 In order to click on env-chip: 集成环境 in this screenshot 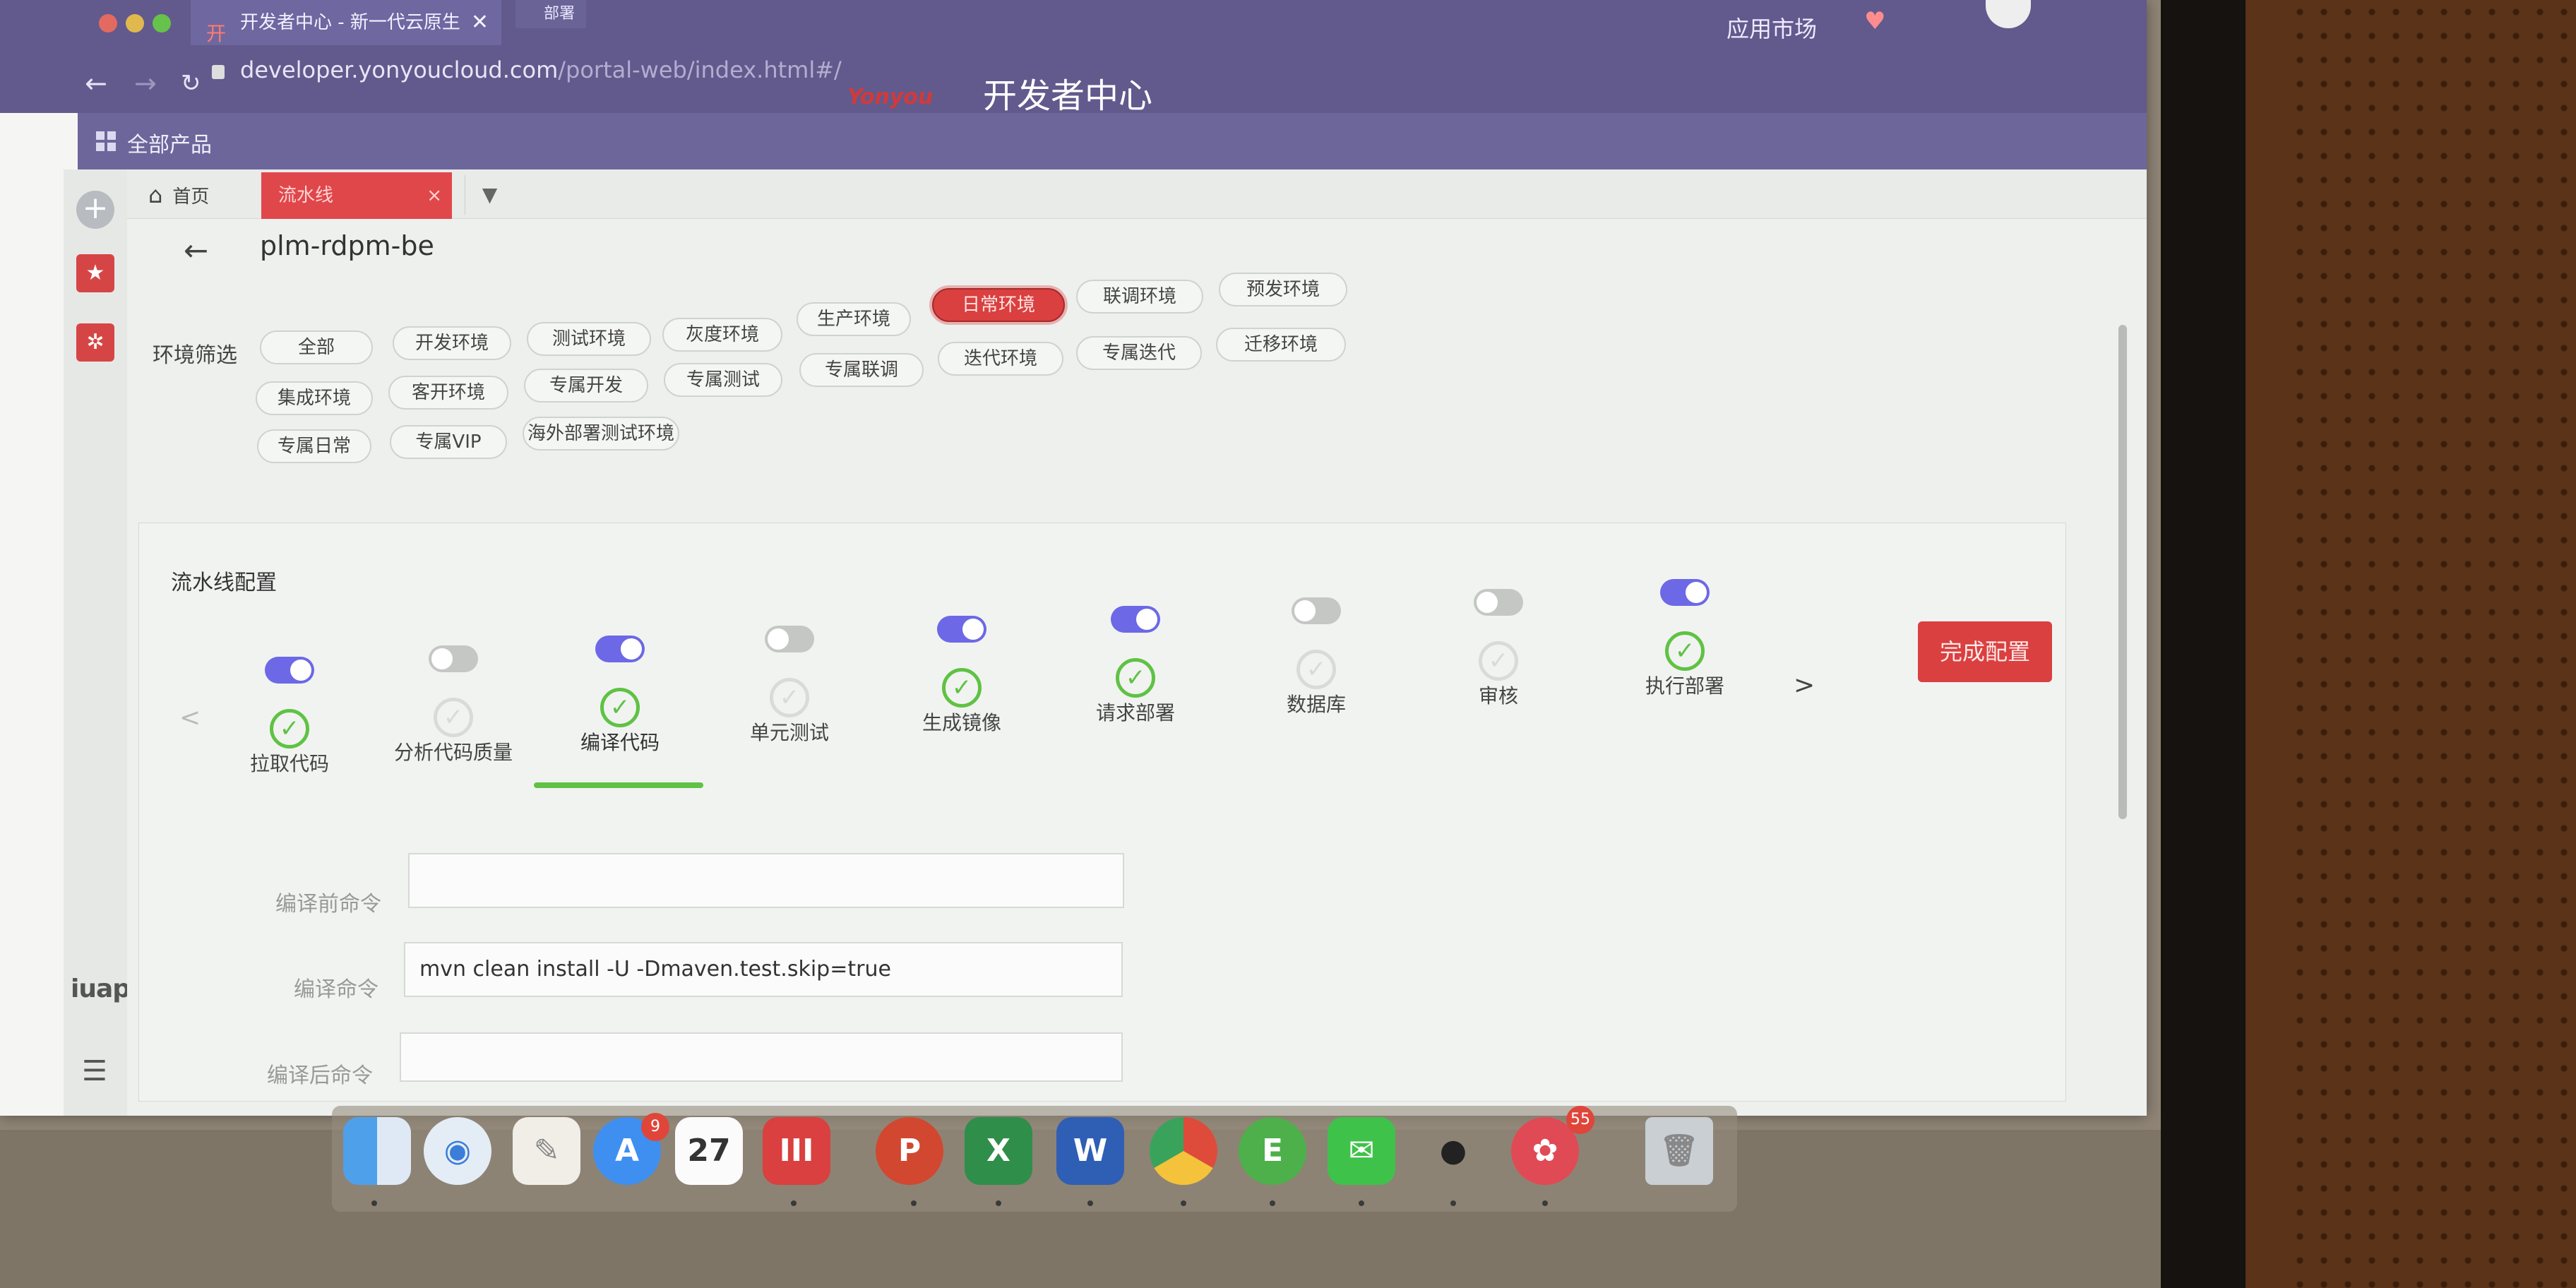, I will do `click(314, 398)`.